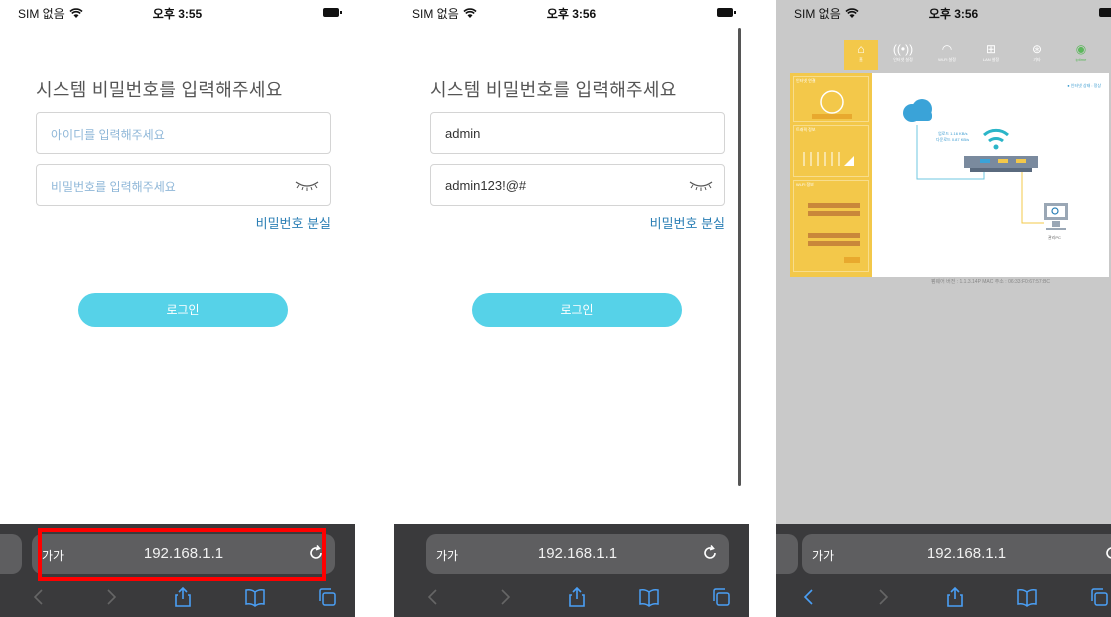  Describe the element at coordinates (834, 233) in the screenshot. I see `wifi-info-rows` at that location.